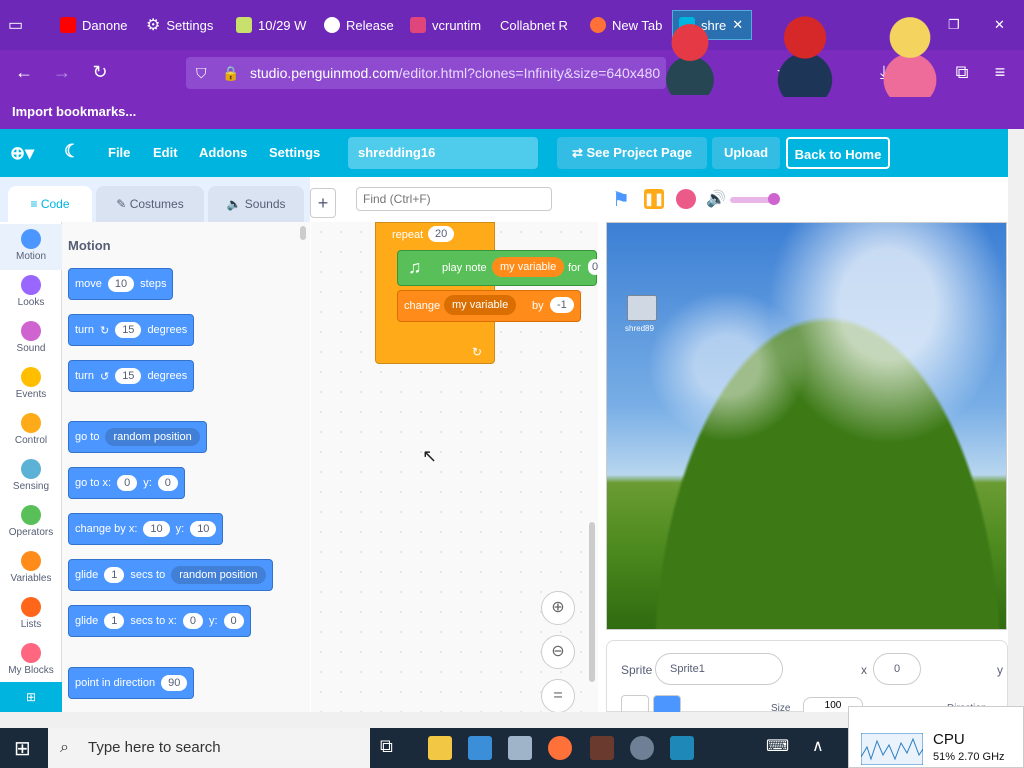 The image size is (1024, 768). I want to click on tab-new-tab: New Tab, so click(628, 25).